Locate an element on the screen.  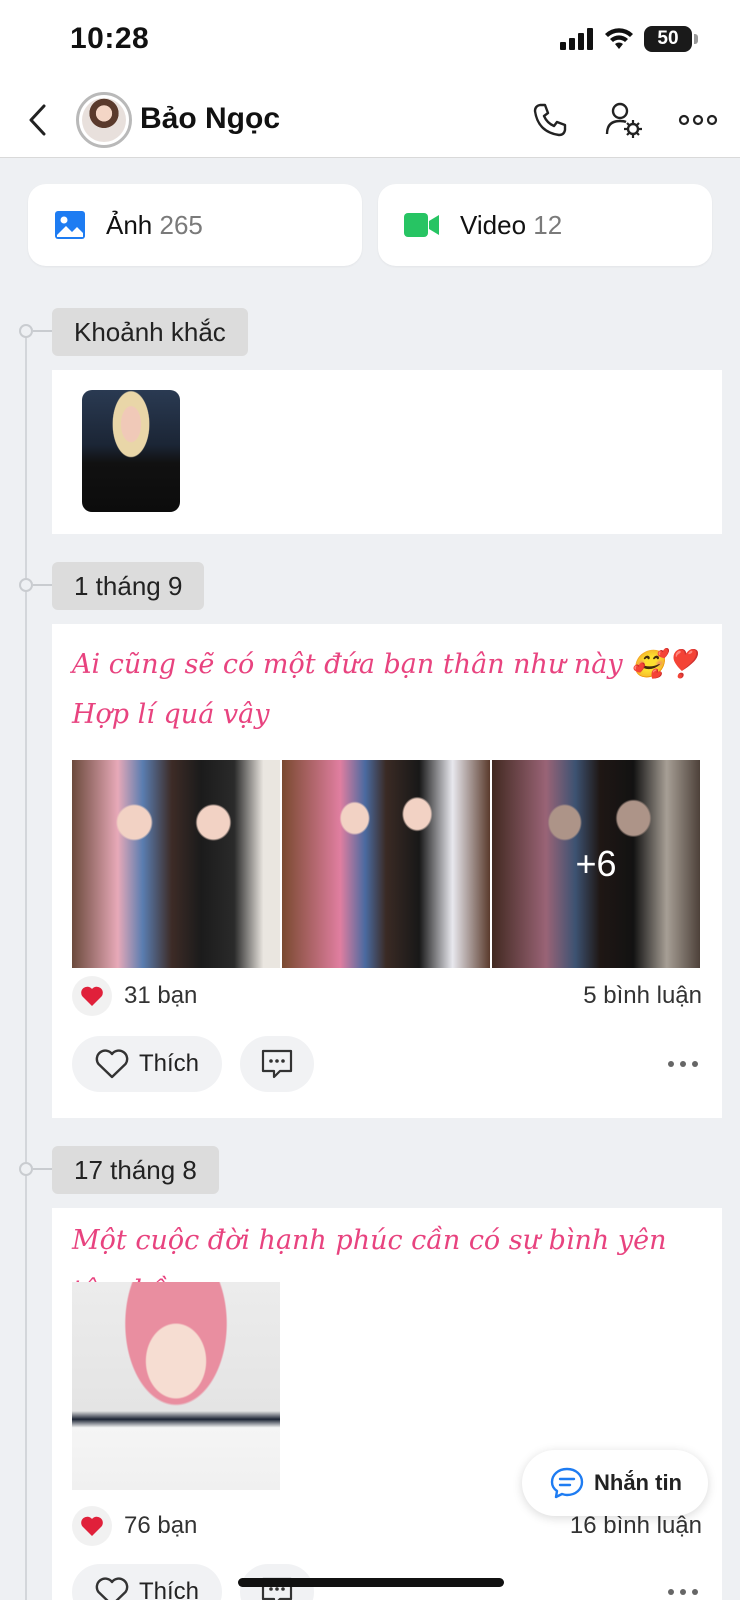
photos-card: Ảnh 265 is located at coordinates (195, 225).